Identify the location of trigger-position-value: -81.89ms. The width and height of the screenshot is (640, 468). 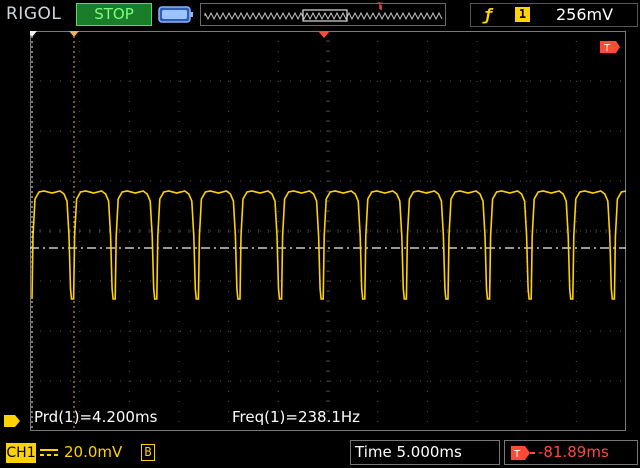
(573, 452).